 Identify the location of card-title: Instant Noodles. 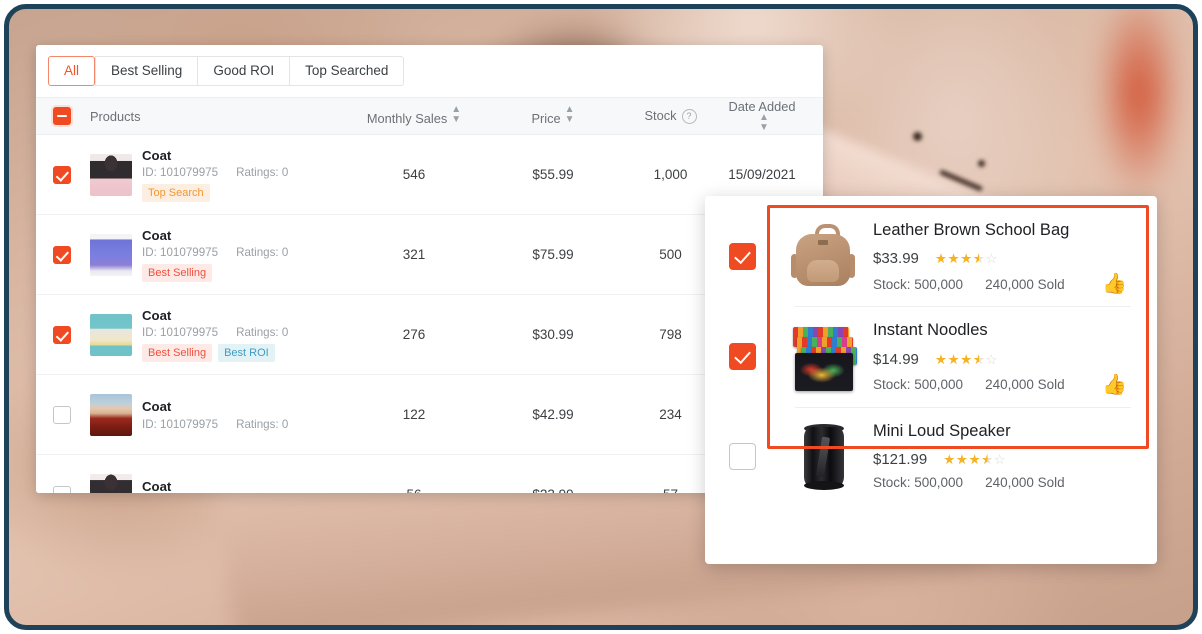
(930, 330).